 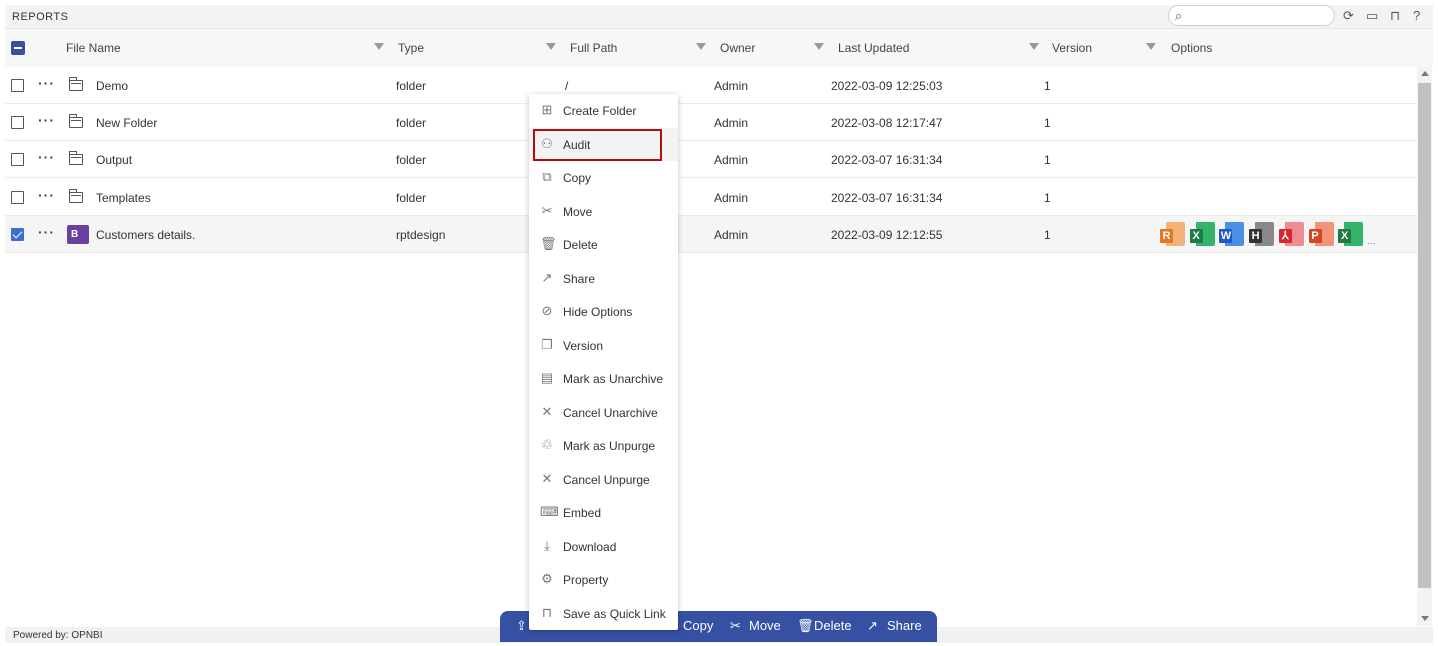 I want to click on upload-icon: ⇪, so click(x=521, y=626).